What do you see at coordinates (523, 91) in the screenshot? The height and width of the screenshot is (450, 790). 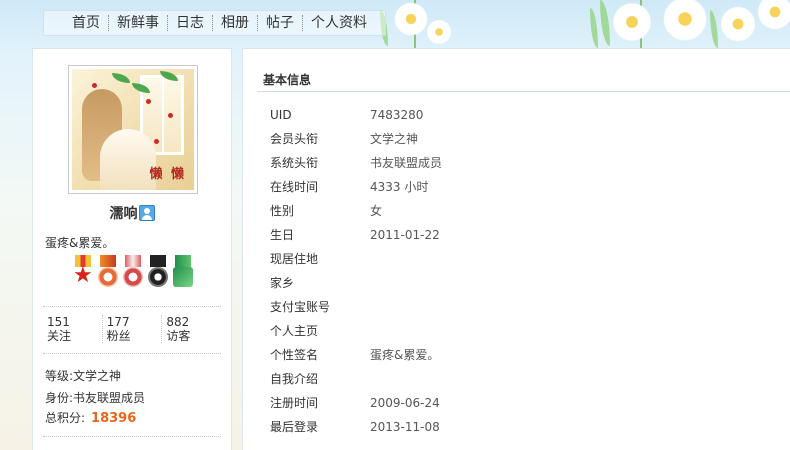 I see `section-divider` at bounding box center [523, 91].